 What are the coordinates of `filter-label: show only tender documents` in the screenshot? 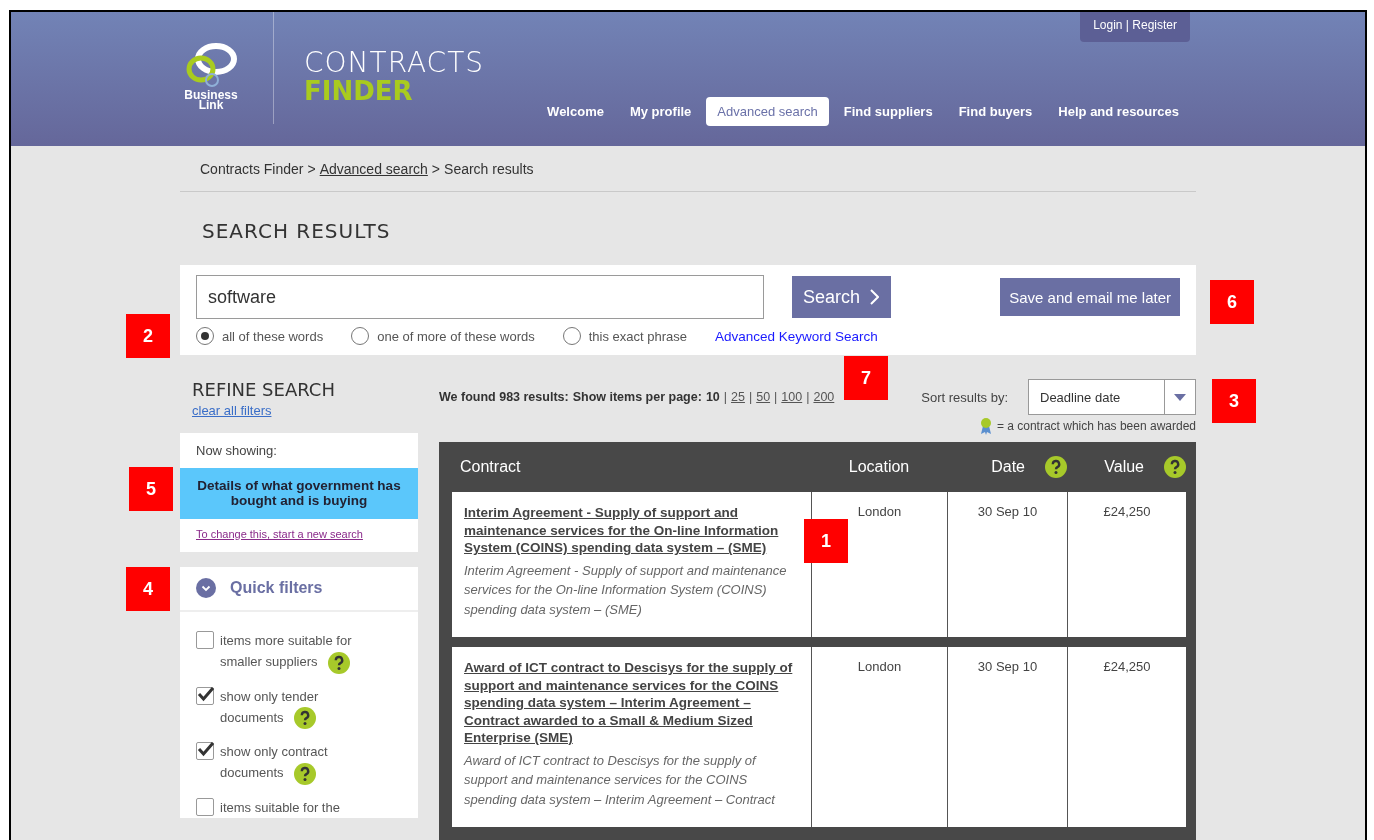 It's located at (295, 707).